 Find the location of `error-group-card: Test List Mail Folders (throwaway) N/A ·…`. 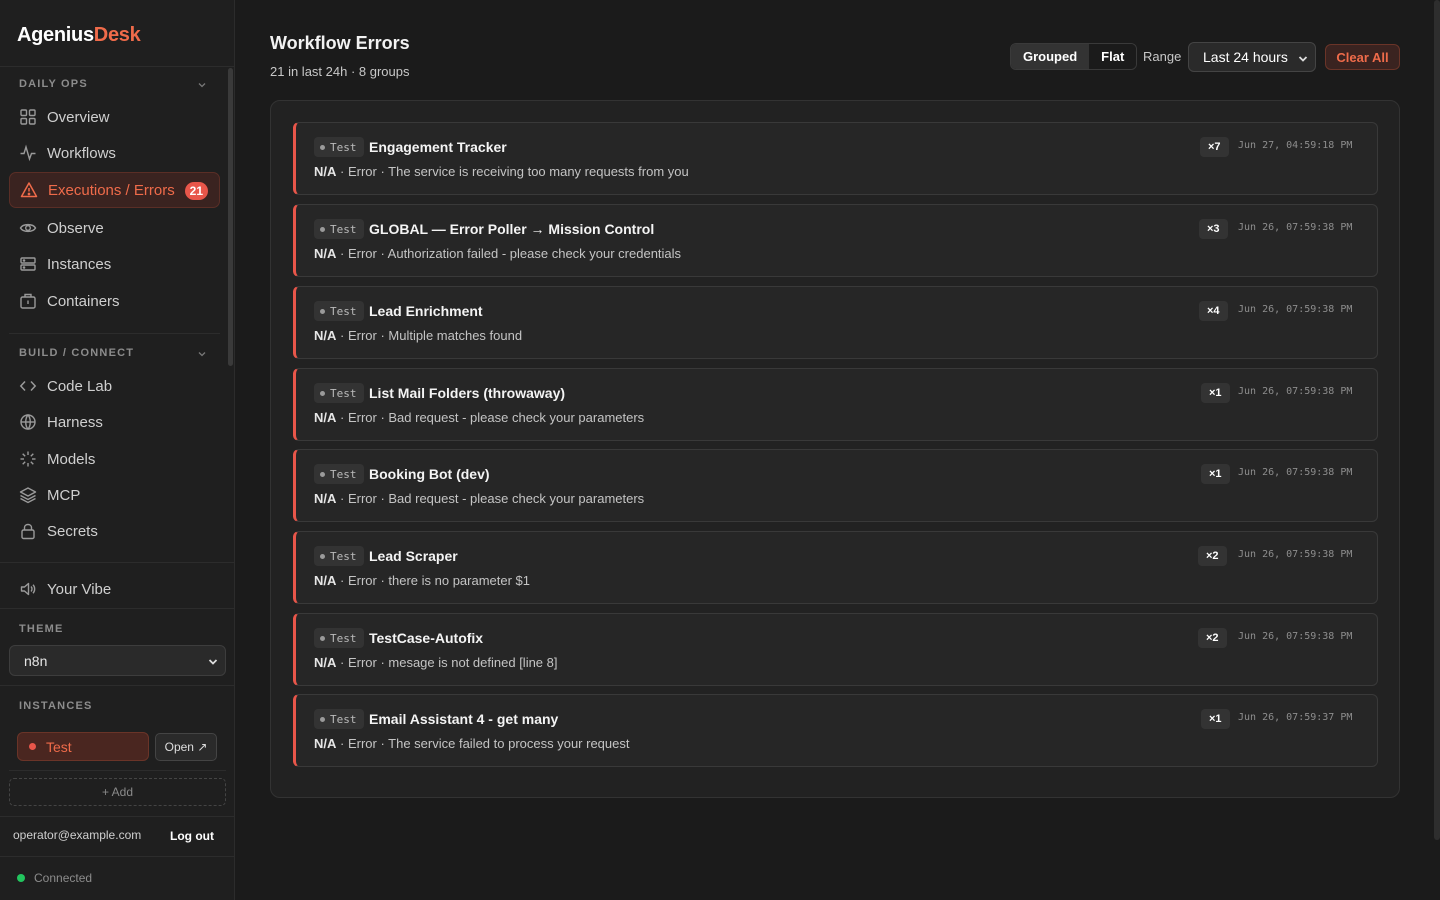

error-group-card: Test List Mail Folders (throwaway) N/A ·… is located at coordinates (835, 404).